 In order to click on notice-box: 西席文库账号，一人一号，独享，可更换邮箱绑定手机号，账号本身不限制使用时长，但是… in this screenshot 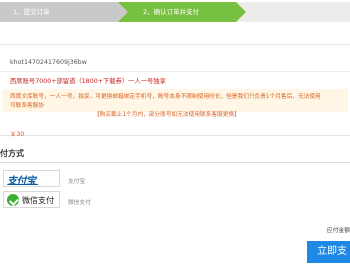, I will do `click(175, 103)`.